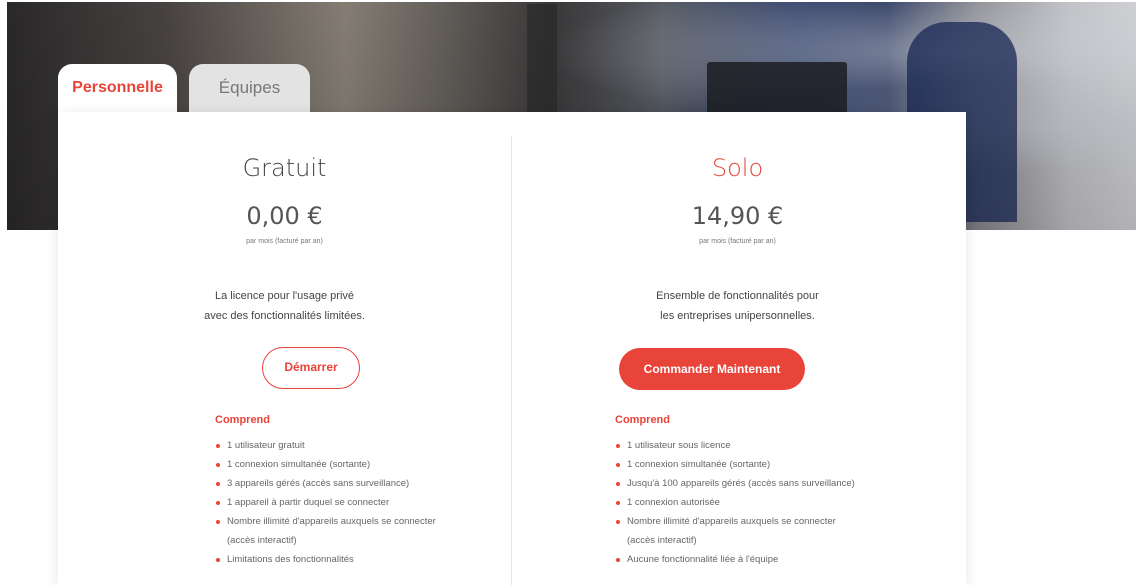 This screenshot has width=1136, height=585. Describe the element at coordinates (360, 445) in the screenshot. I see `feature-item: 1 utilisateur gratuit` at that location.